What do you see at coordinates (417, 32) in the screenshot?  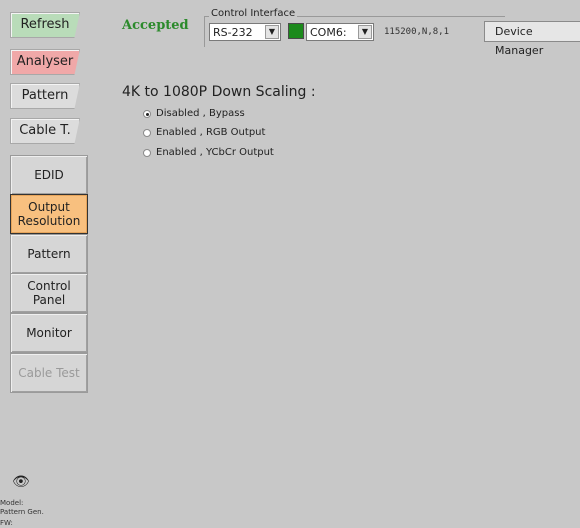 I see `serial-settings: 115200,N,8,1` at bounding box center [417, 32].